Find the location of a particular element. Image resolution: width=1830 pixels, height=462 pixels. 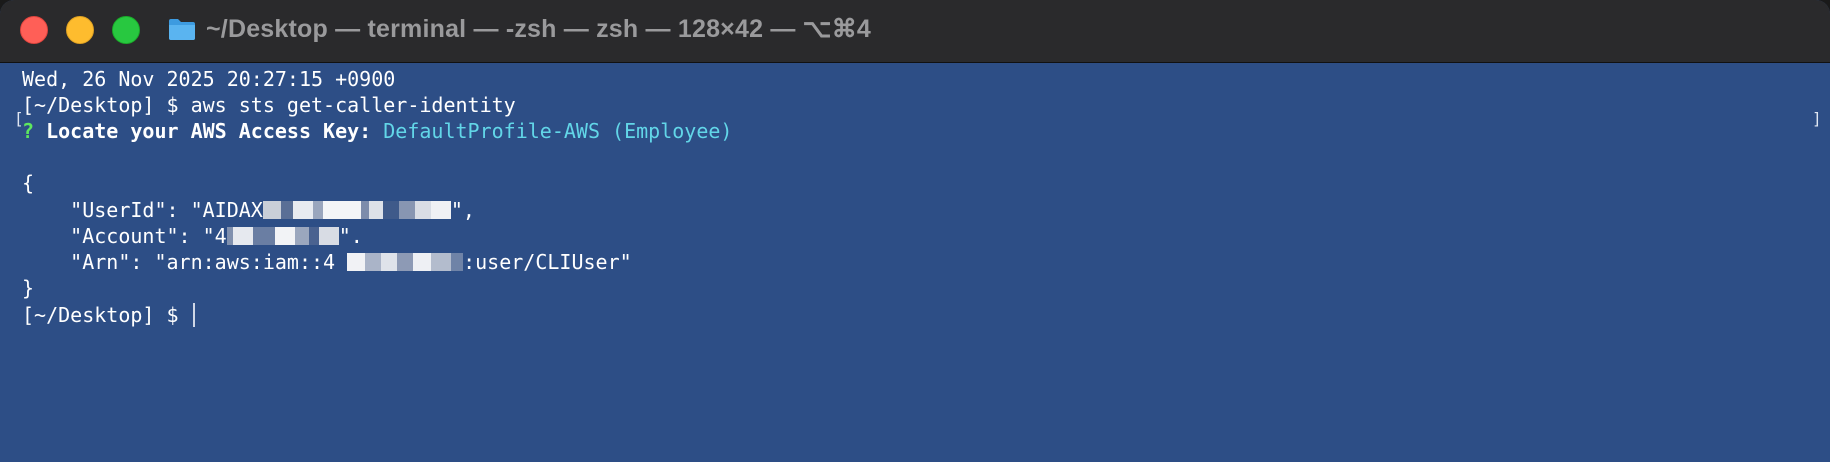

userid-key: "UserId": "AIDAX is located at coordinates (142, 210).